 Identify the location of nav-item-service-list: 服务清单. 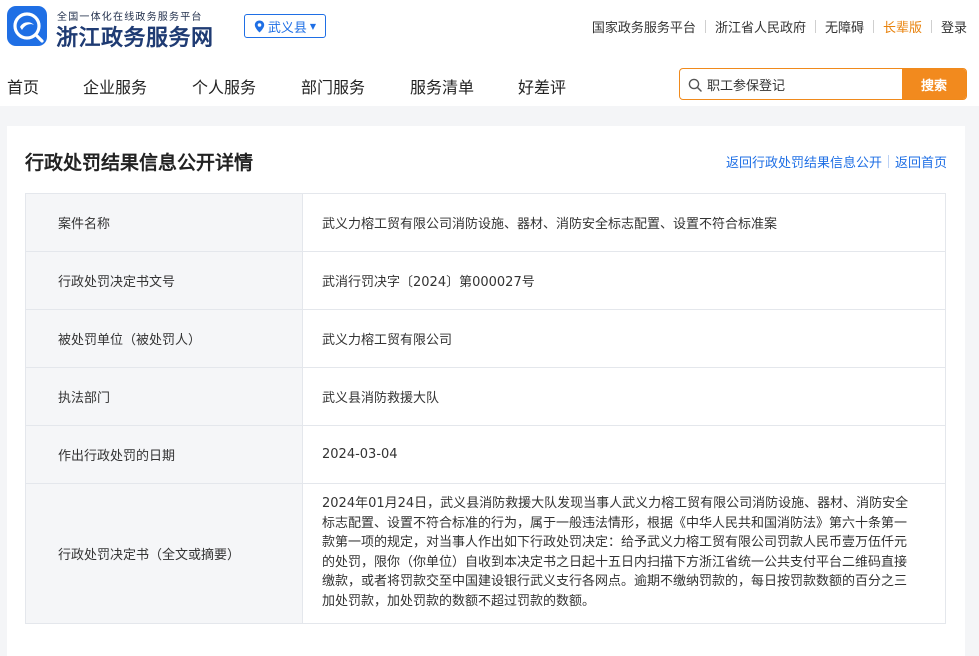
(442, 86).